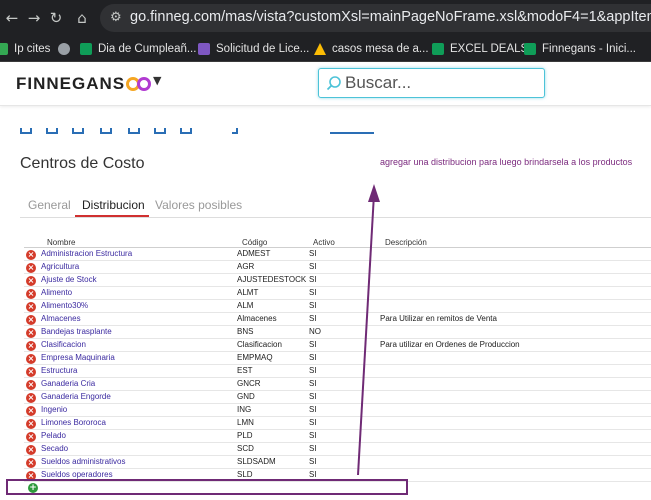  I want to click on cell-name: Sueldos operadores, so click(77, 474).